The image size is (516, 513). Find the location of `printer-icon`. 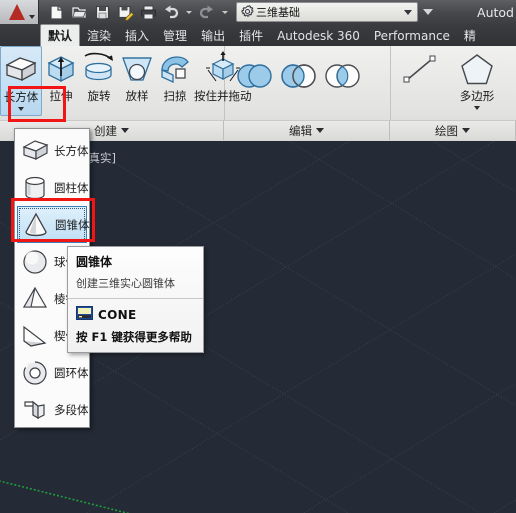

printer-icon is located at coordinates (148, 12).